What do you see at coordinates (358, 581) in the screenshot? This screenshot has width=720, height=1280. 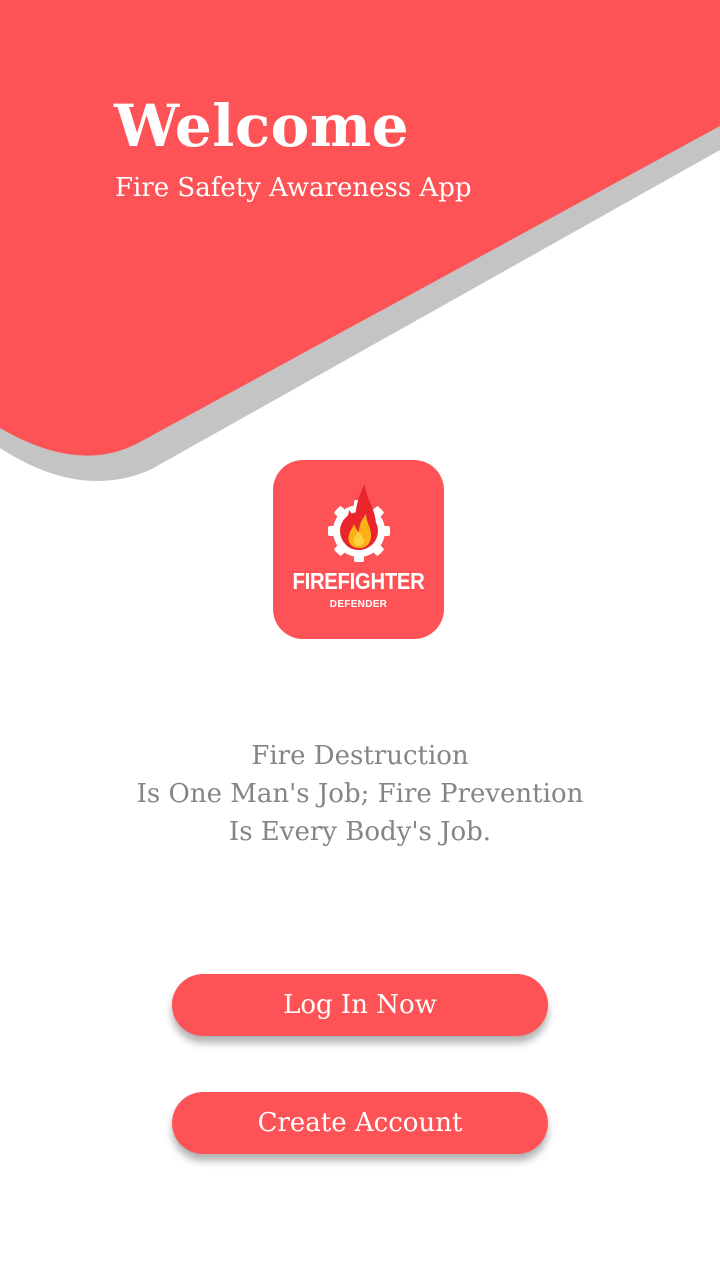 I see `logo-name: FIREFIGHTER` at bounding box center [358, 581].